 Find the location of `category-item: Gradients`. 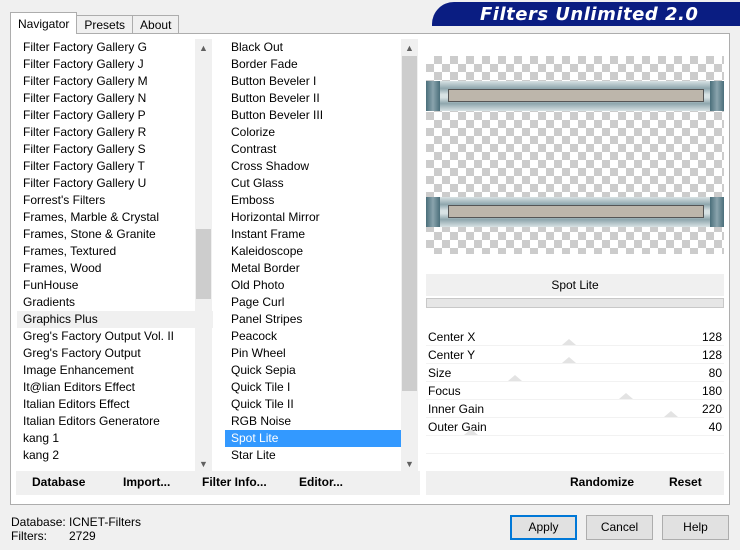

category-item: Gradients is located at coordinates (115, 302).